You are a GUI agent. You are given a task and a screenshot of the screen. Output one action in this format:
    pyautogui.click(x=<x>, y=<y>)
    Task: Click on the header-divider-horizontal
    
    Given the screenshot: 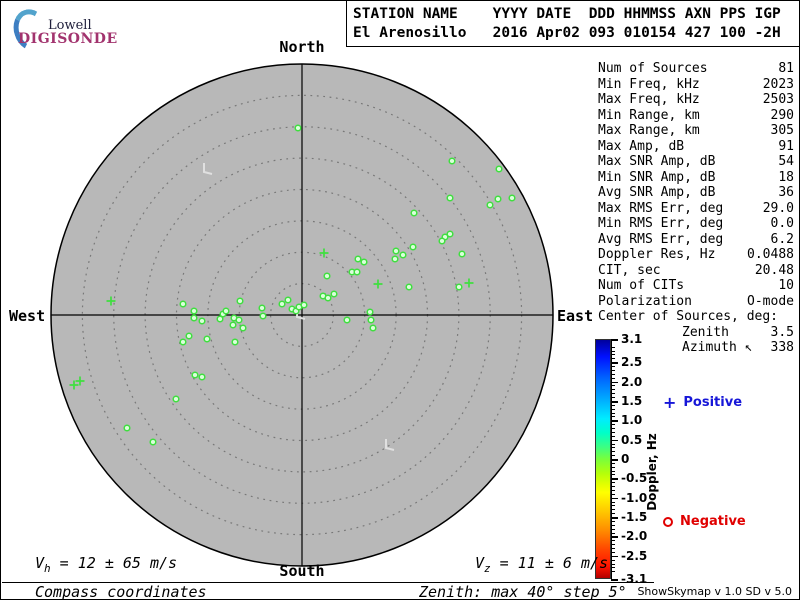 What is the action you would take?
    pyautogui.click(x=572, y=46)
    